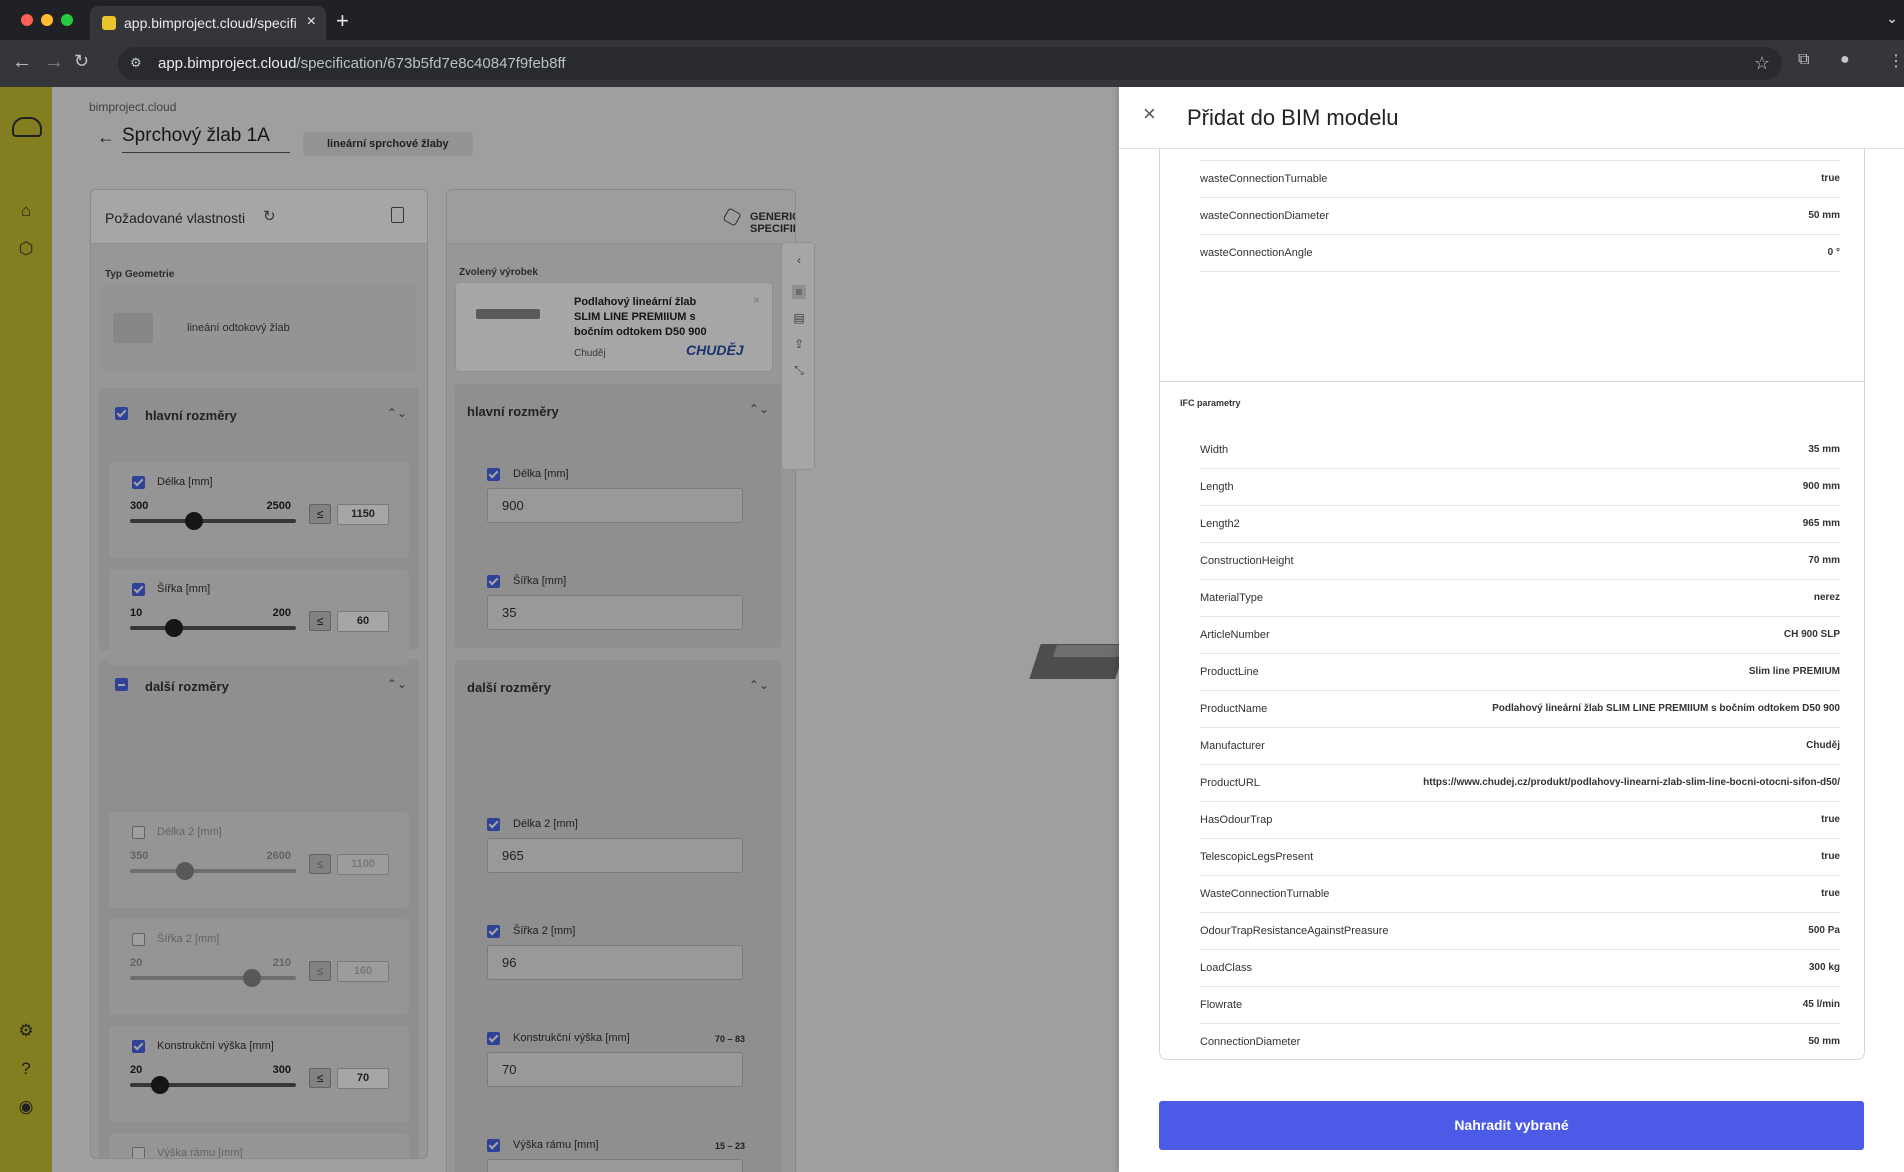 The image size is (1904, 1172). Describe the element at coordinates (1520, 820) in the screenshot. I see `parameter-row: HasOdourTrap true` at that location.